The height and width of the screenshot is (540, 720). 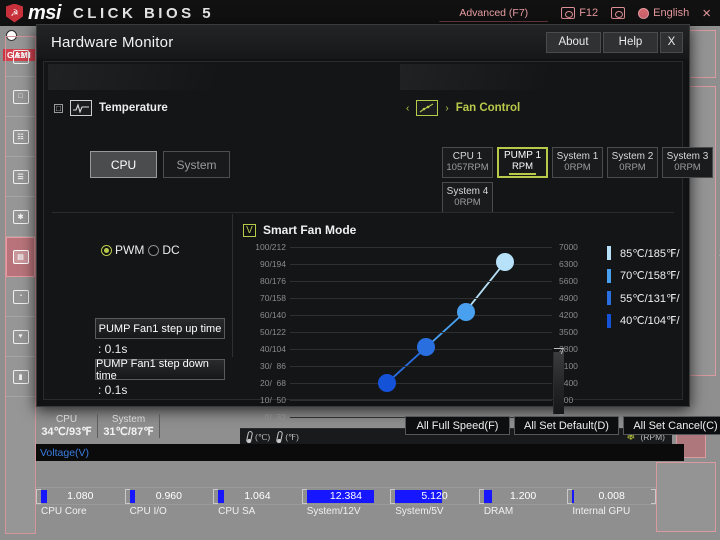 I want to click on rail-item-favorites: ♥, so click(x=20, y=337).